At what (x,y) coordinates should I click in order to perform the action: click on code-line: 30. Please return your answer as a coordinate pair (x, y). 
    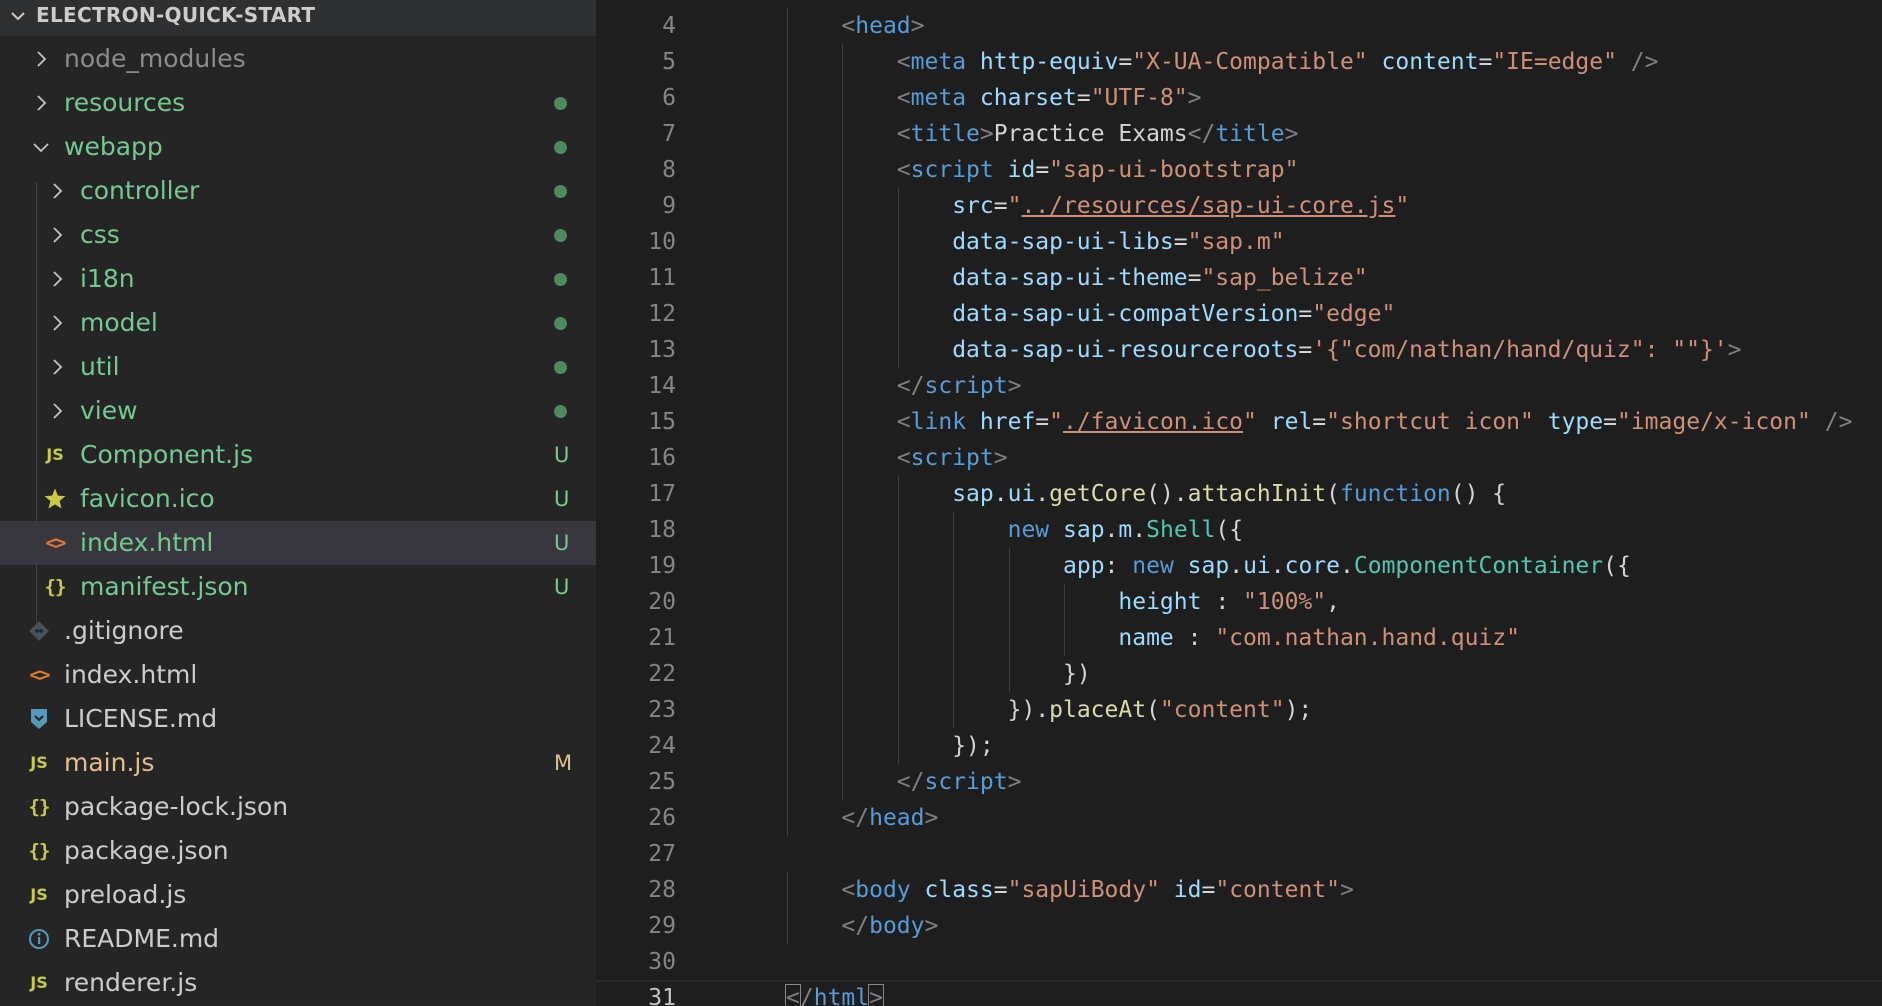
    Looking at the image, I should click on (1239, 962).